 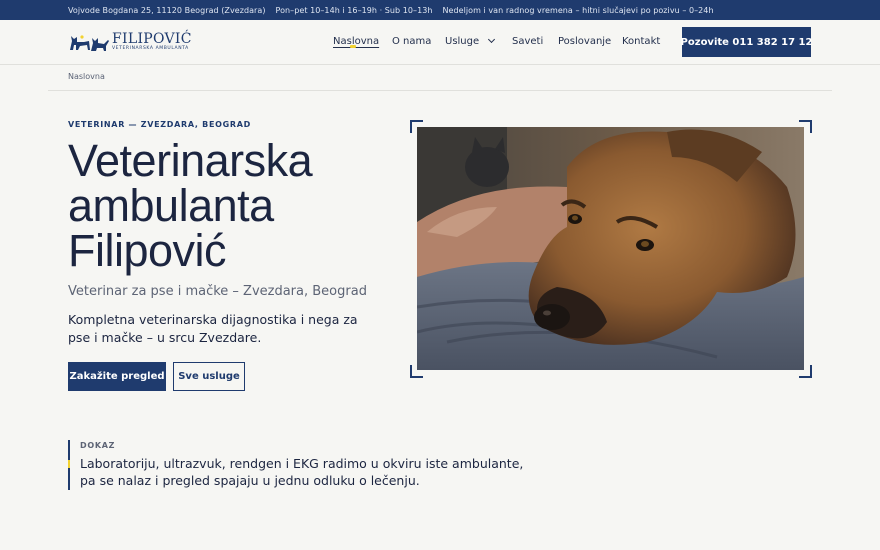 What do you see at coordinates (89, 43) in the screenshot?
I see `dog-cat-logo-icon` at bounding box center [89, 43].